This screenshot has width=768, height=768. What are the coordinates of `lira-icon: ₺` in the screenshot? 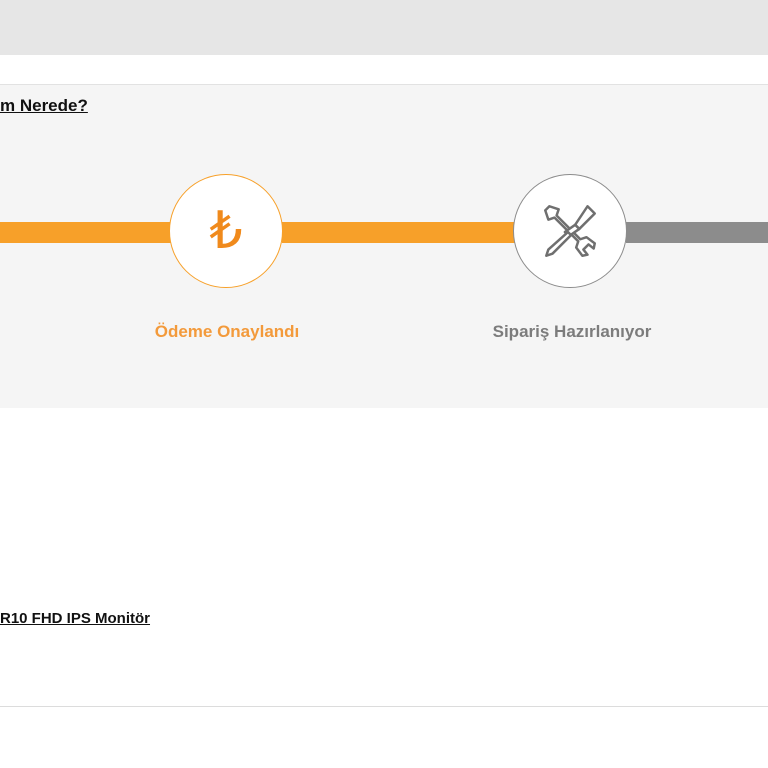 It's located at (226, 231).